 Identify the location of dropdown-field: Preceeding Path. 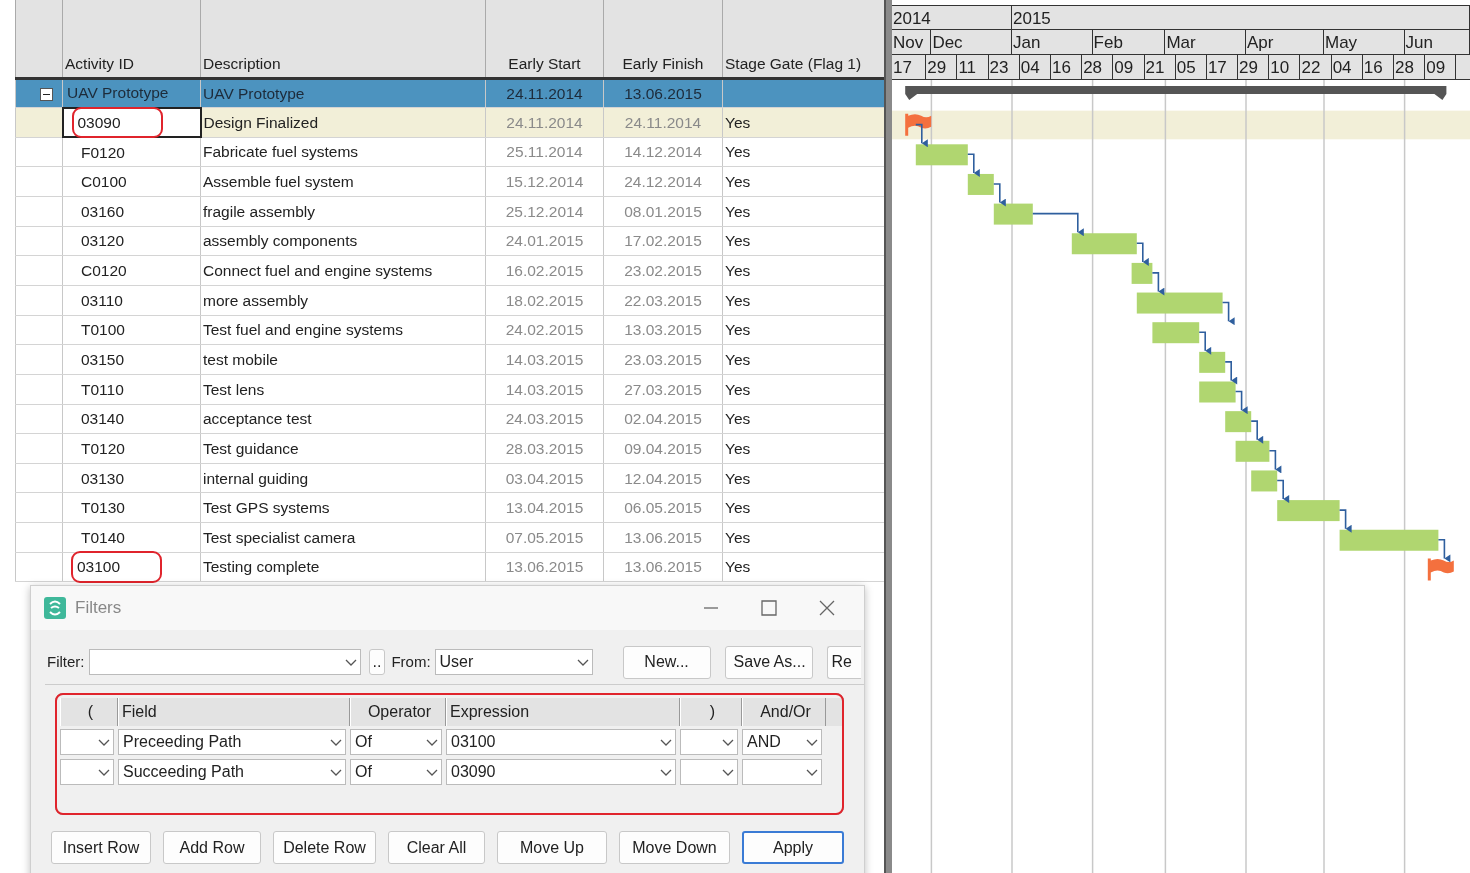
(232, 742).